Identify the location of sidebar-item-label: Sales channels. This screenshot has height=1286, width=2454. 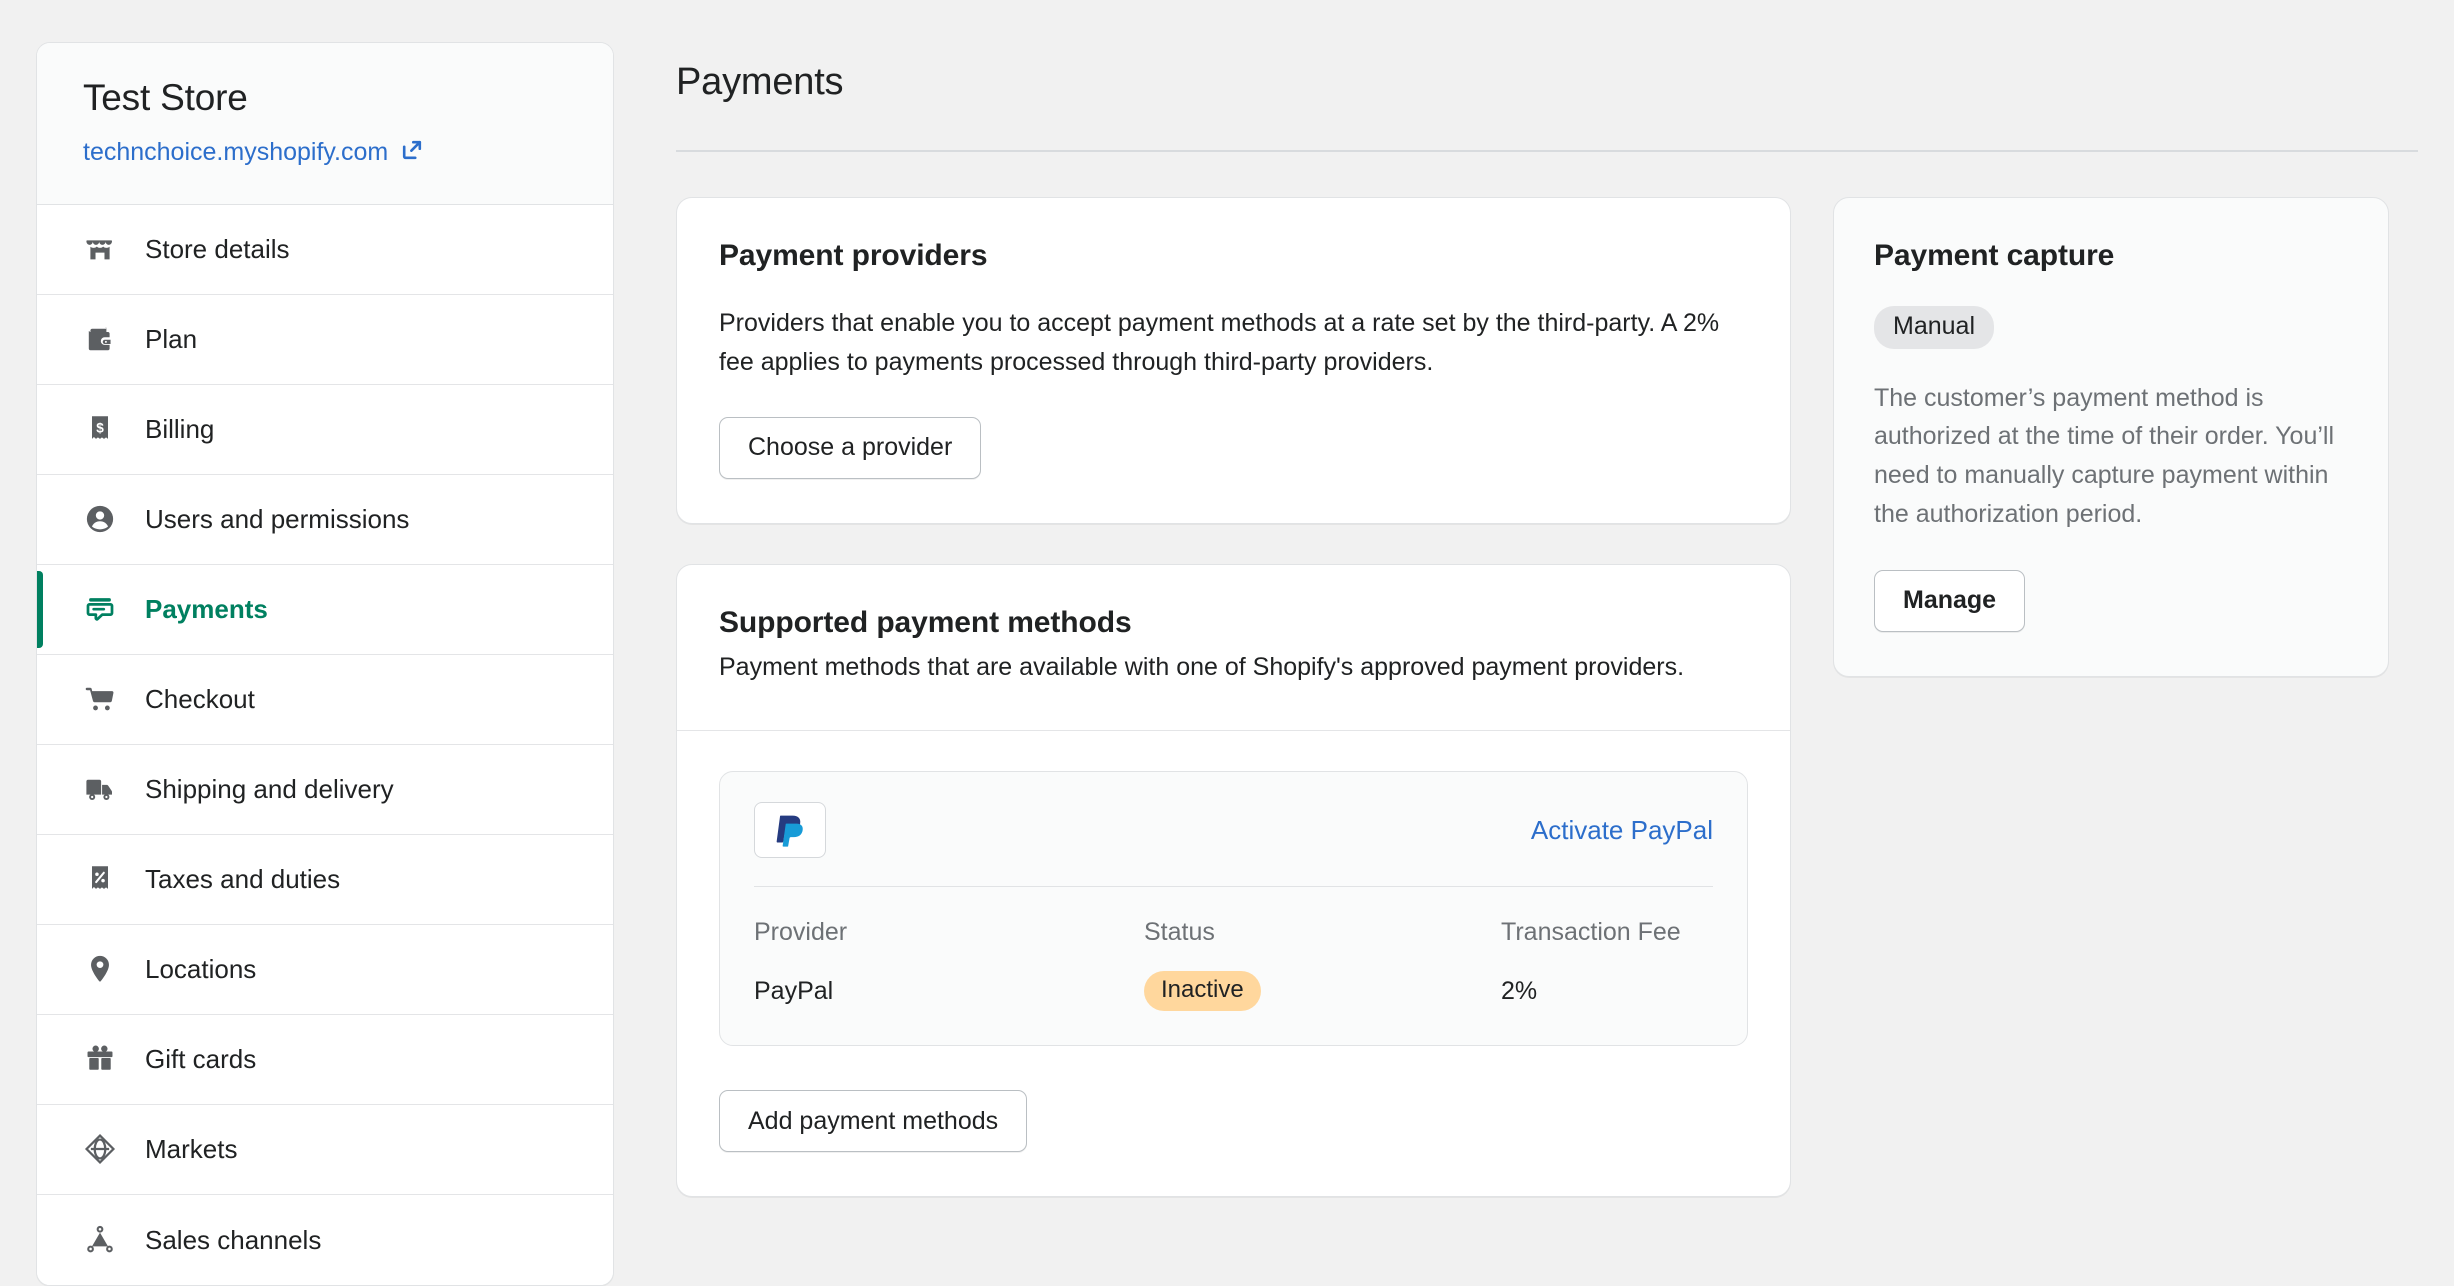
(233, 1239).